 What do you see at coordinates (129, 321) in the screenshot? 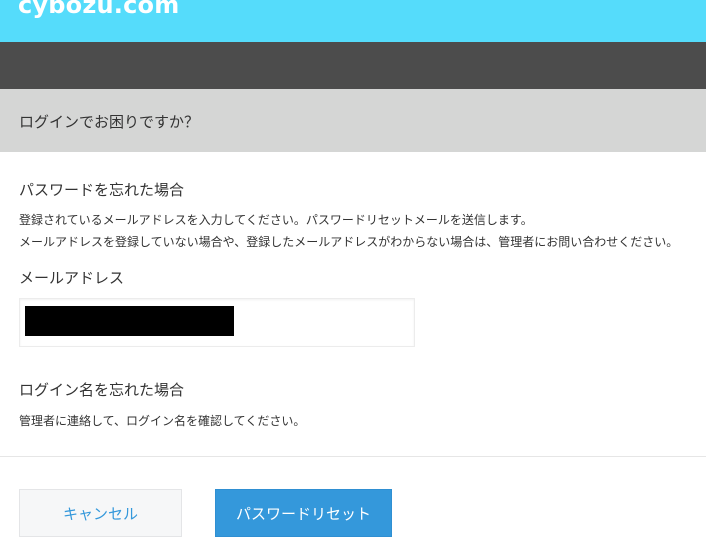
I see `redacted-email-value` at bounding box center [129, 321].